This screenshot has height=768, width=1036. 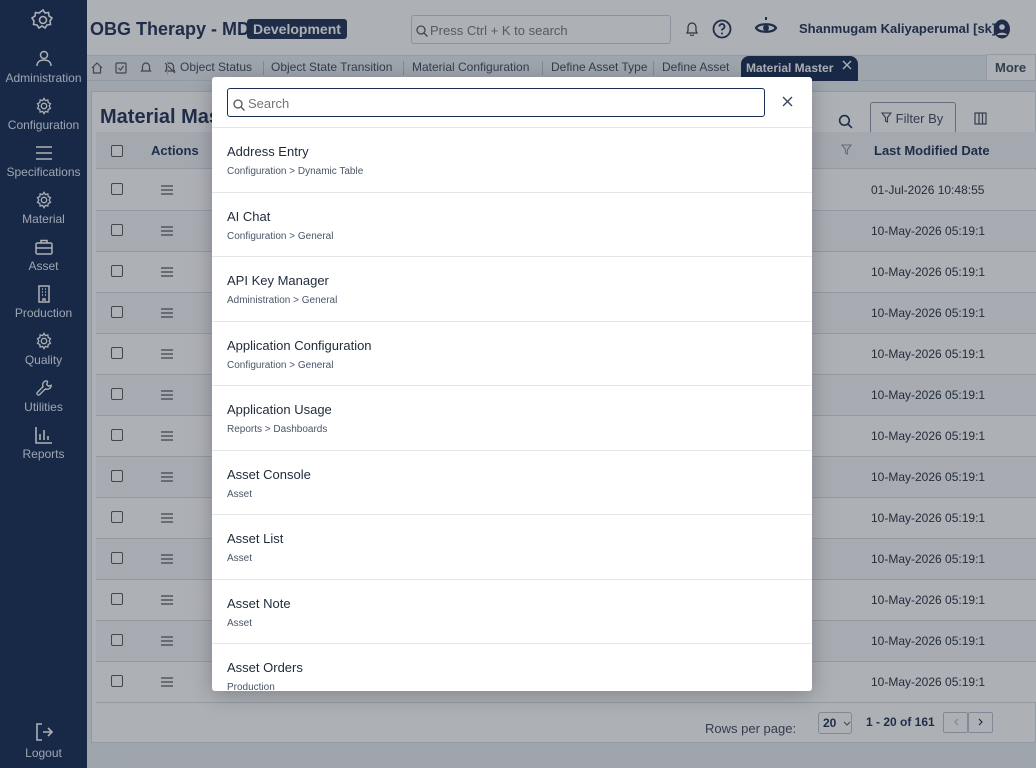 What do you see at coordinates (512, 547) in the screenshot?
I see `search-result-item: Asset List Asset` at bounding box center [512, 547].